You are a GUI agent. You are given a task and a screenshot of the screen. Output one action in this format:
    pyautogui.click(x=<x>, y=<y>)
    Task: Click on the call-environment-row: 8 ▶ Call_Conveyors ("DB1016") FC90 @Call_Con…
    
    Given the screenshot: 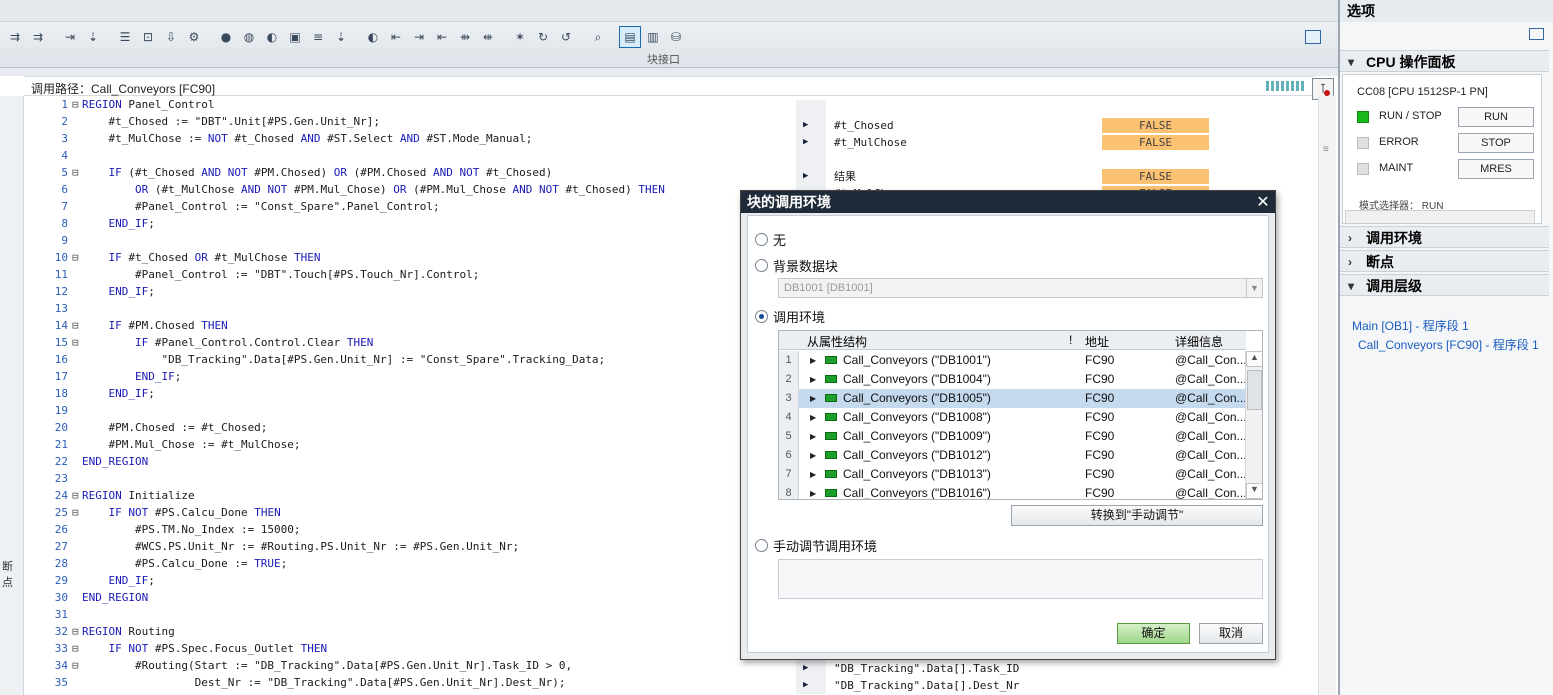 What is the action you would take?
    pyautogui.click(x=1013, y=491)
    